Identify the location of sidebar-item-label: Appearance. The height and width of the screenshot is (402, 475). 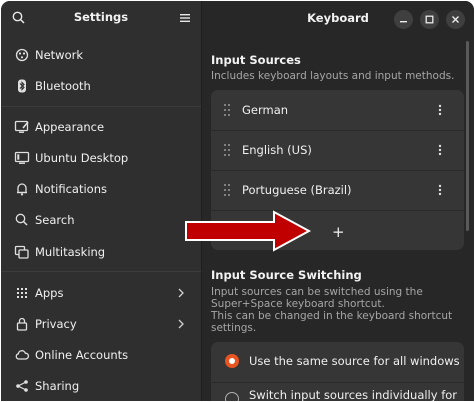
(70, 127).